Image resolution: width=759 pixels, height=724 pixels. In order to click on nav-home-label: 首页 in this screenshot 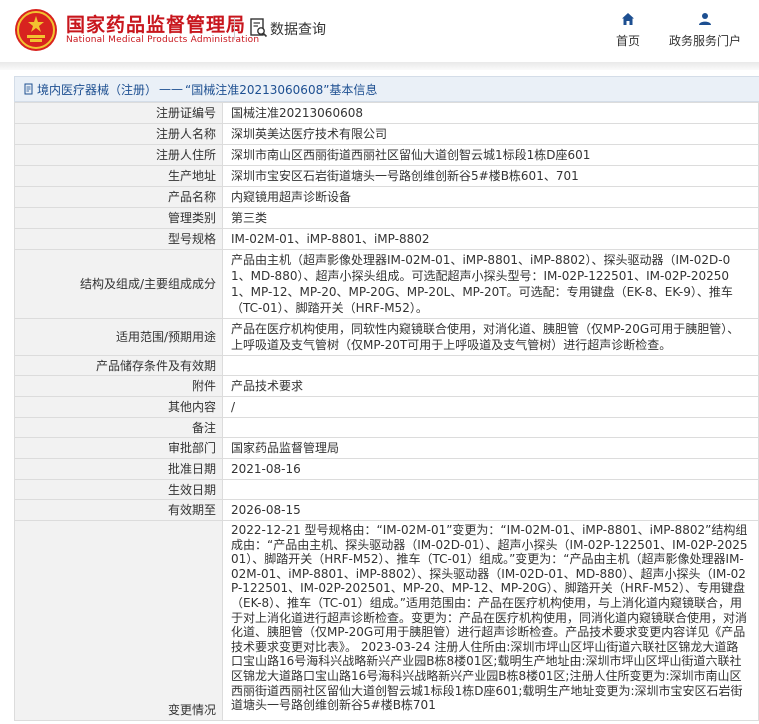, I will do `click(627, 41)`.